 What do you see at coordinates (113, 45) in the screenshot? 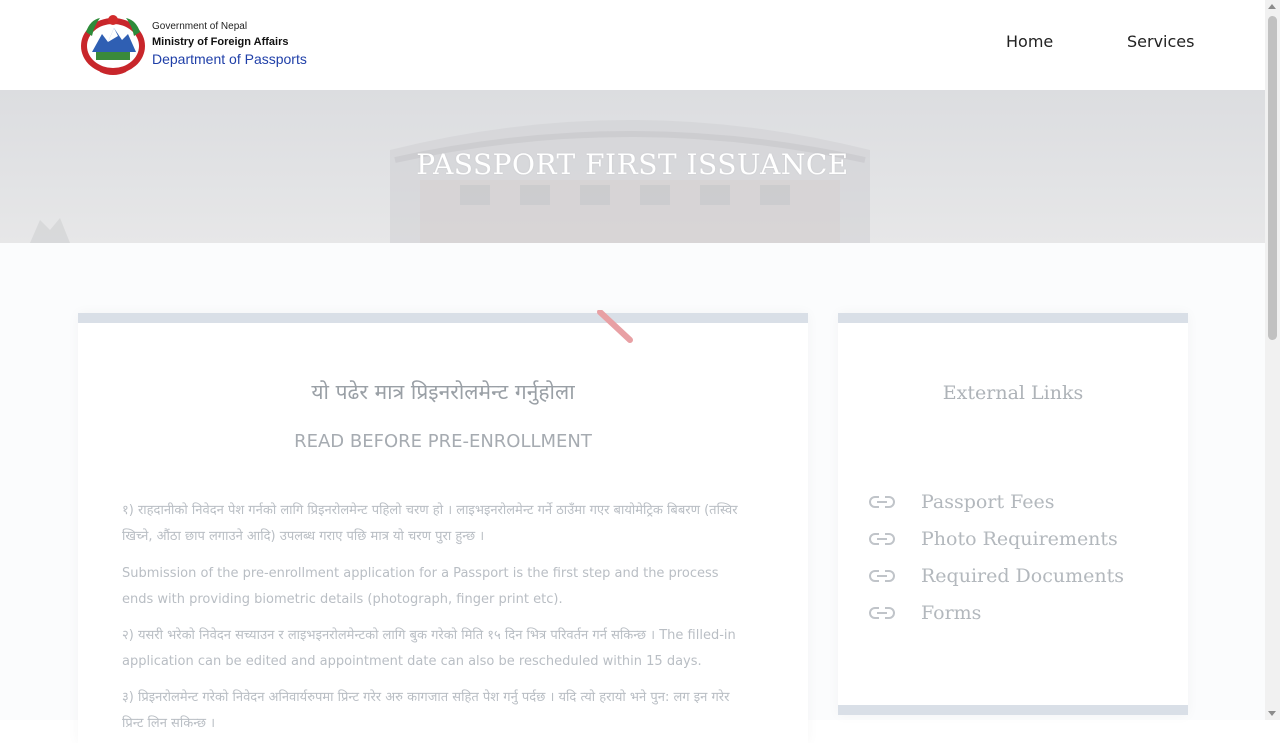
I see `nepal-emblem-icon` at bounding box center [113, 45].